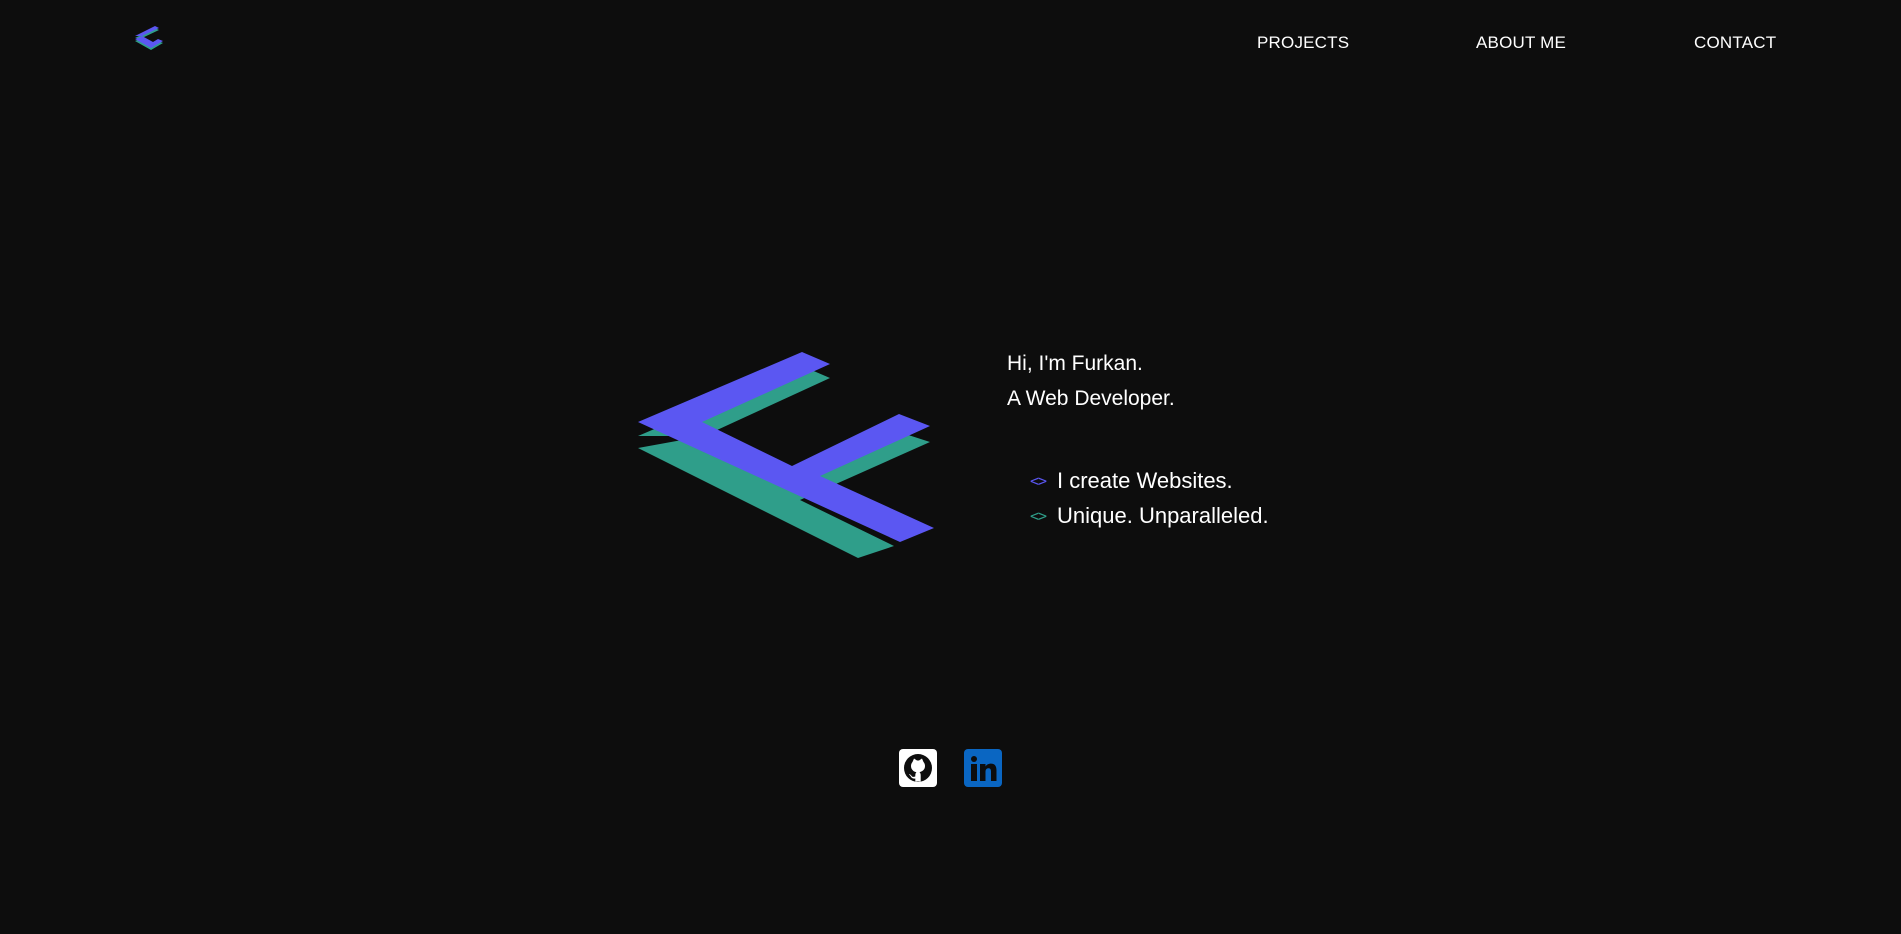 The height and width of the screenshot is (934, 1901). What do you see at coordinates (1075, 363) in the screenshot?
I see `greeting-text: Hi, I'm Furkan.` at bounding box center [1075, 363].